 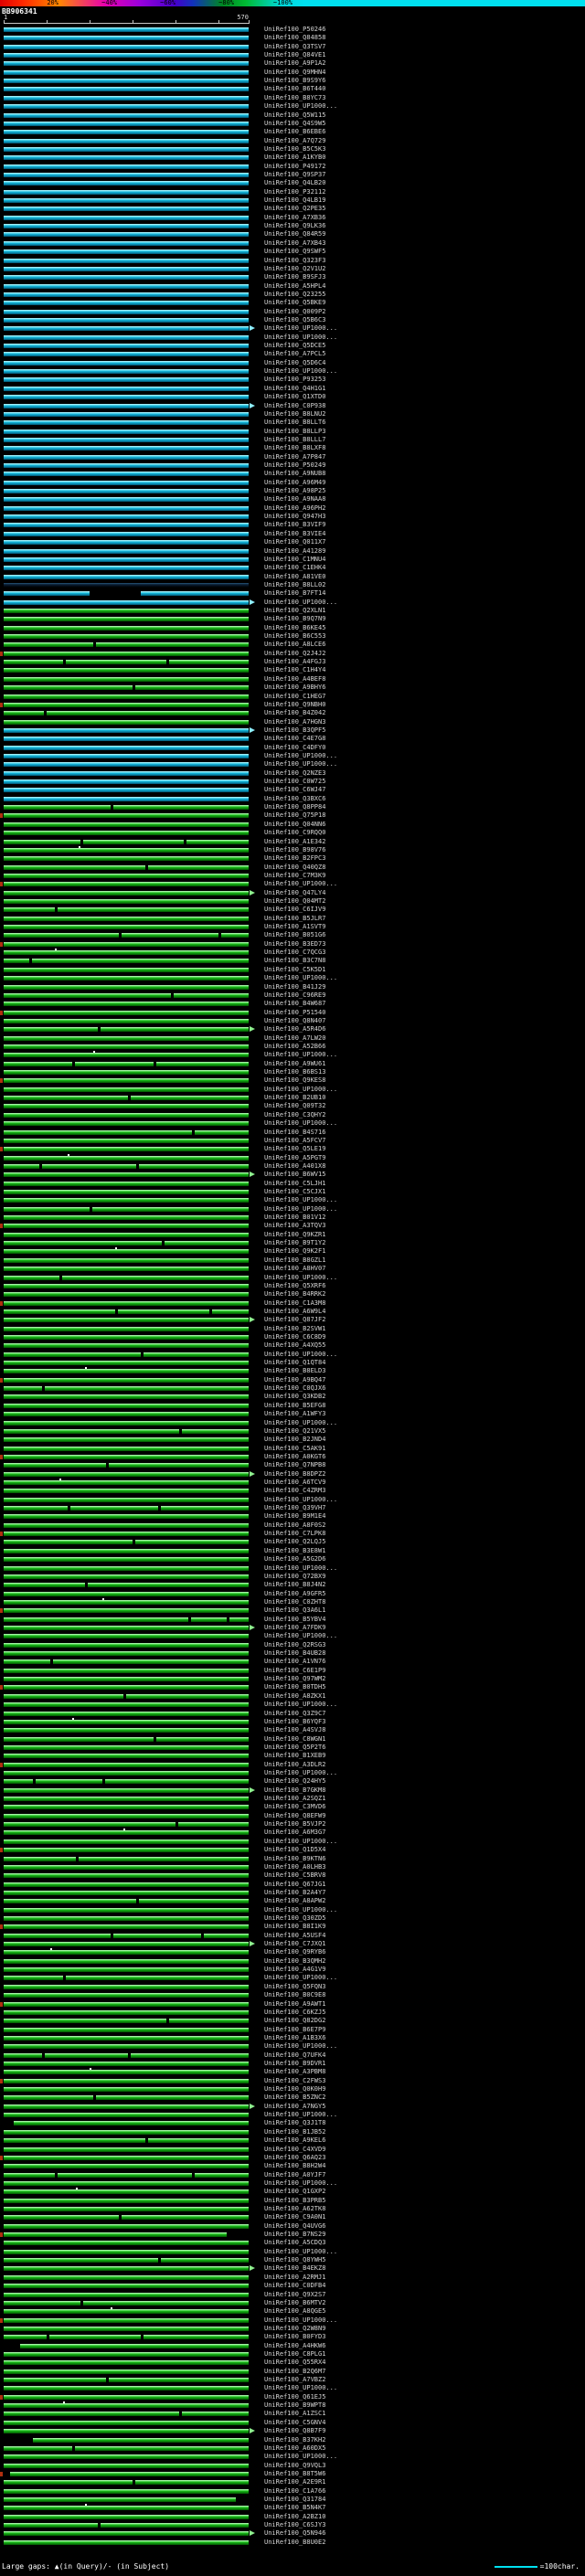 What do you see at coordinates (295, 1534) in the screenshot?
I see `hit-label: UniRef100_C7LPK8` at bounding box center [295, 1534].